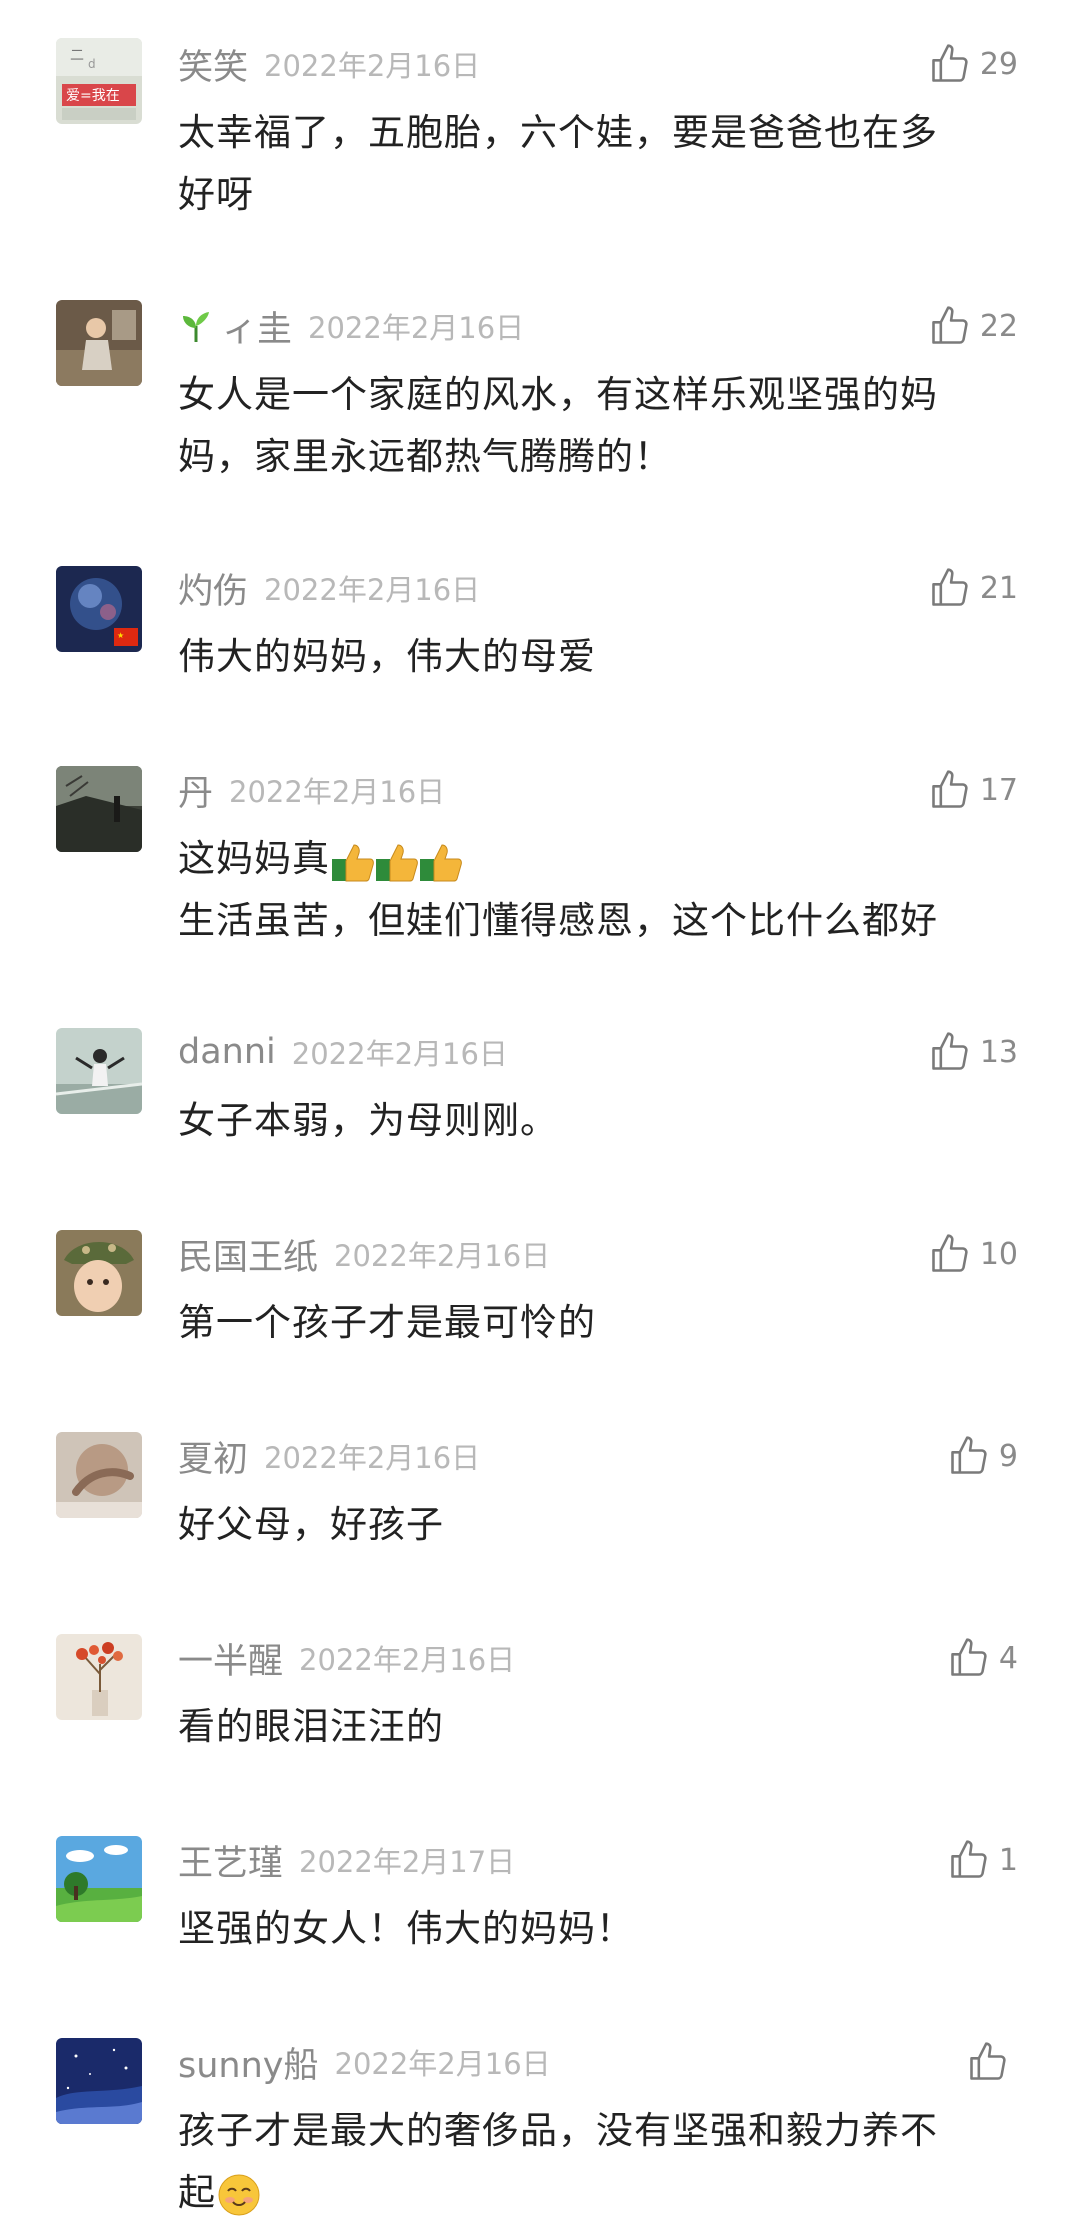 The image size is (1080, 2231). I want to click on like-count: 13, so click(998, 1052).